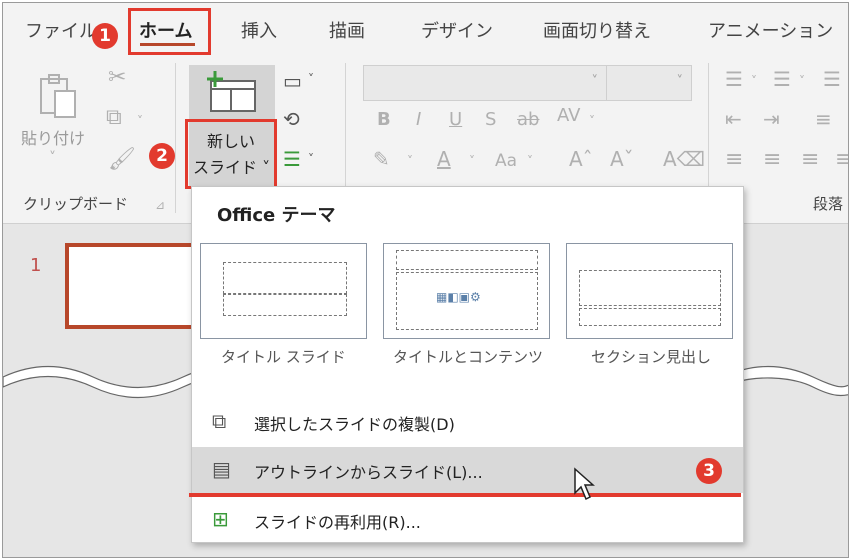 The image size is (851, 560). What do you see at coordinates (528, 120) in the screenshot?
I see `strikethrough-icon: ab` at bounding box center [528, 120].